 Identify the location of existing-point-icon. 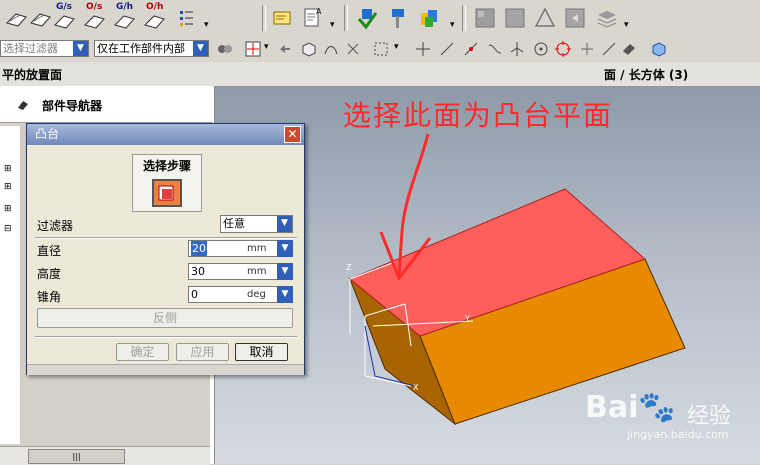
(587, 49).